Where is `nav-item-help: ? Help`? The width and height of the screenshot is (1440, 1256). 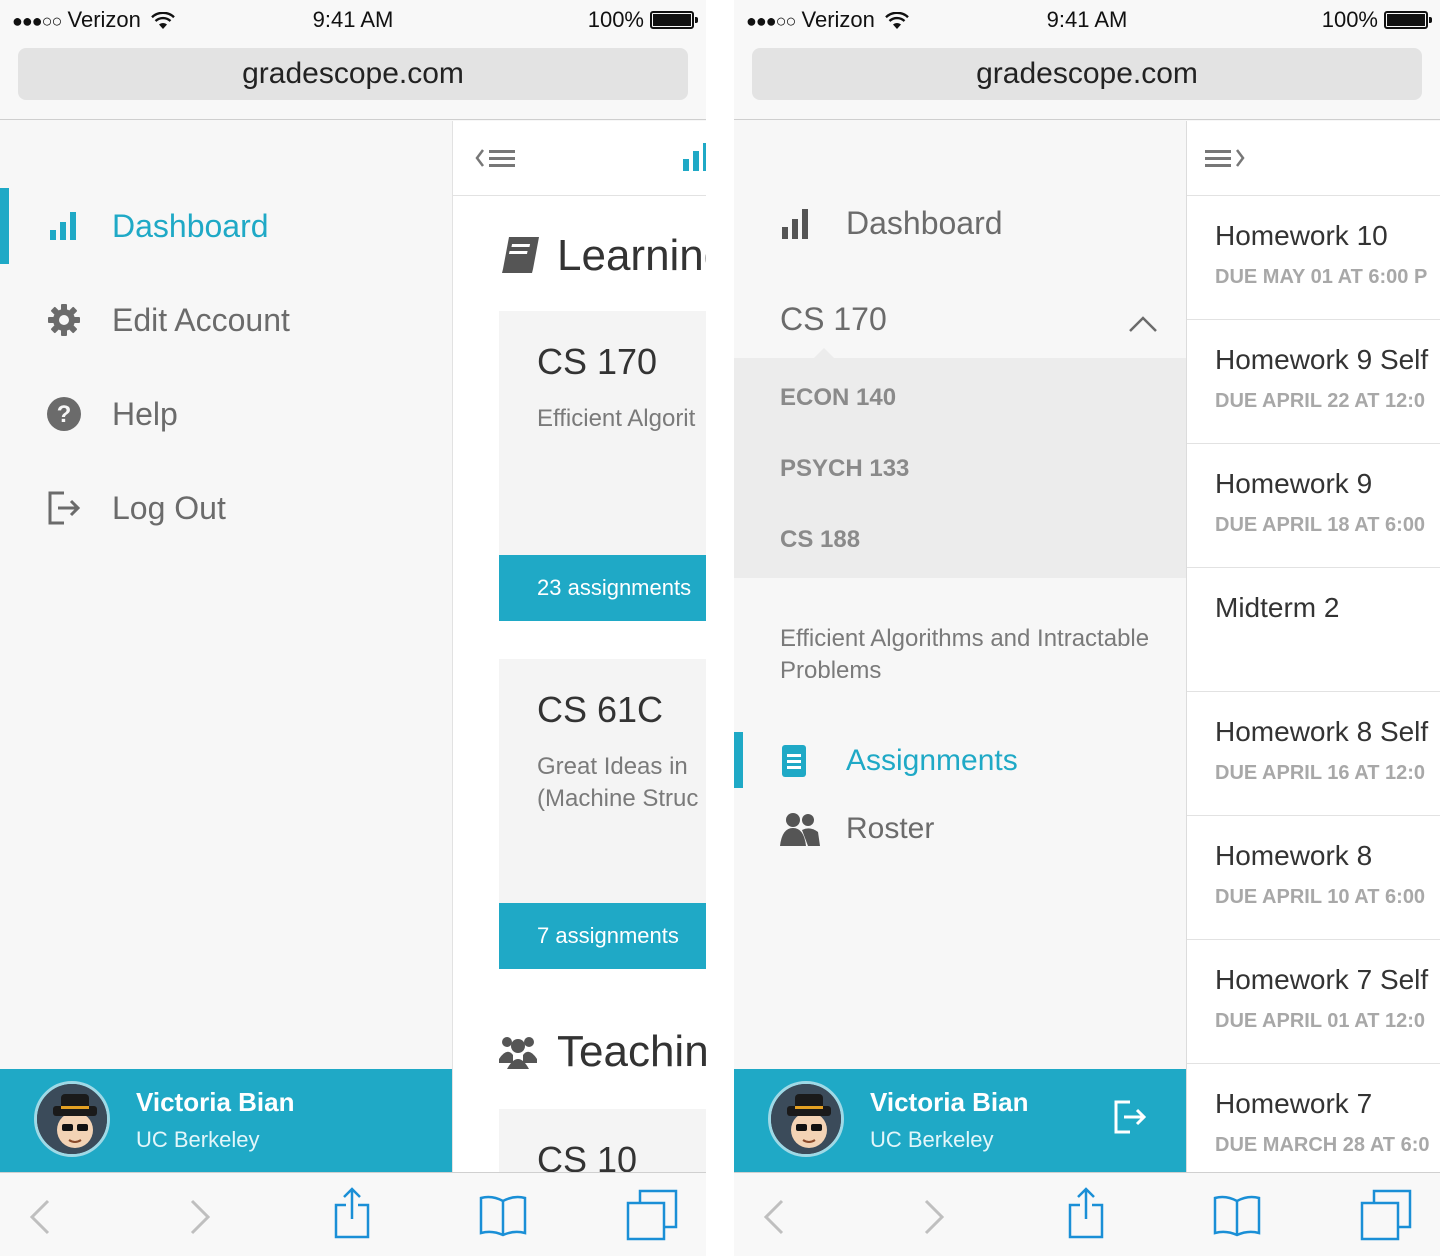 nav-item-help: ? Help is located at coordinates (226, 414).